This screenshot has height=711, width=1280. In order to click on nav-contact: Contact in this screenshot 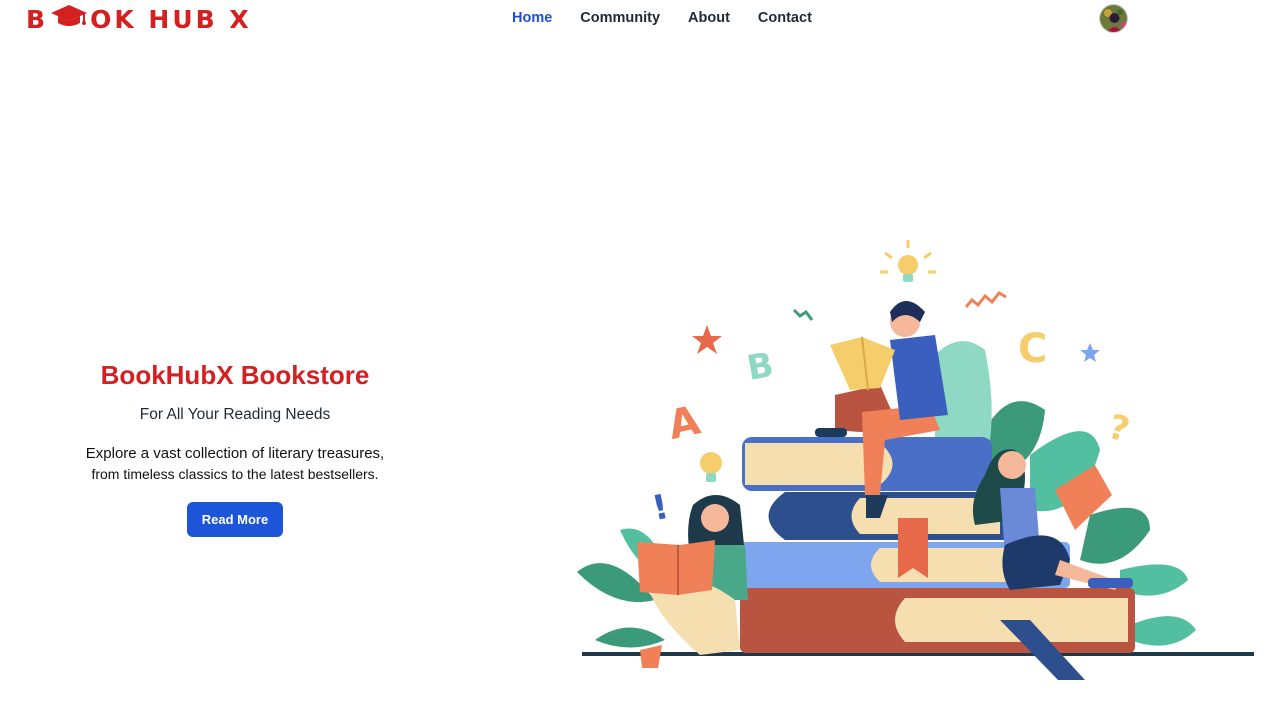, I will do `click(785, 18)`.